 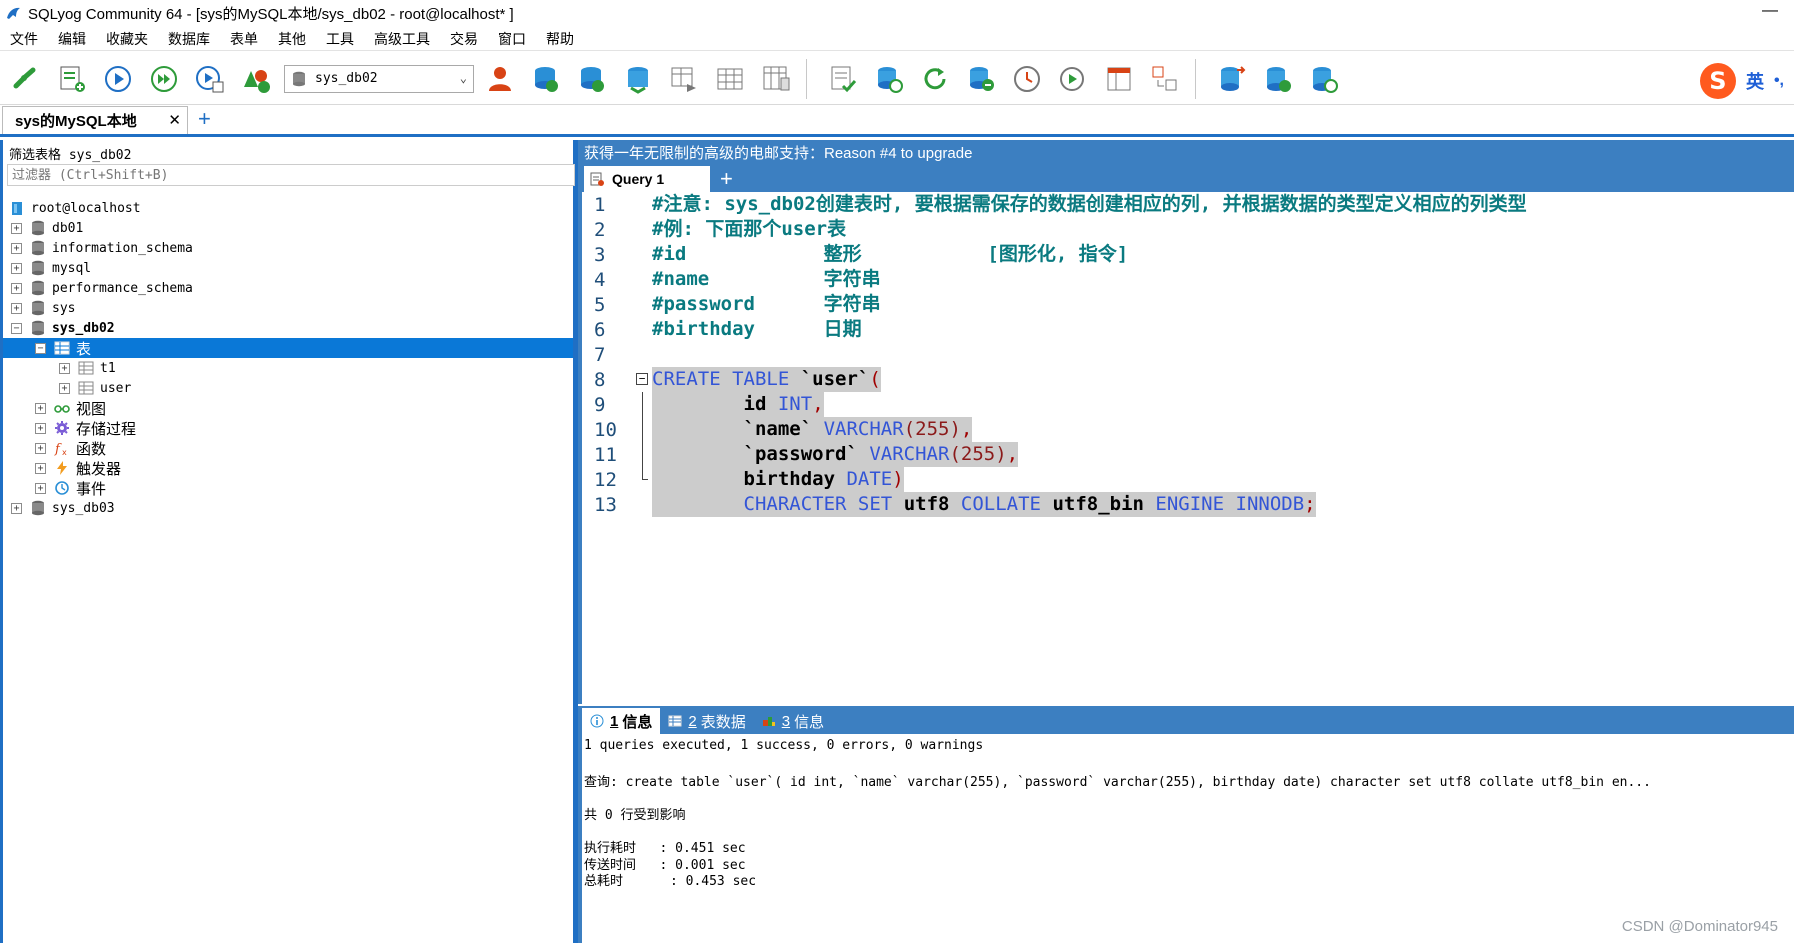 I want to click on line-number: 11, so click(x=605, y=454).